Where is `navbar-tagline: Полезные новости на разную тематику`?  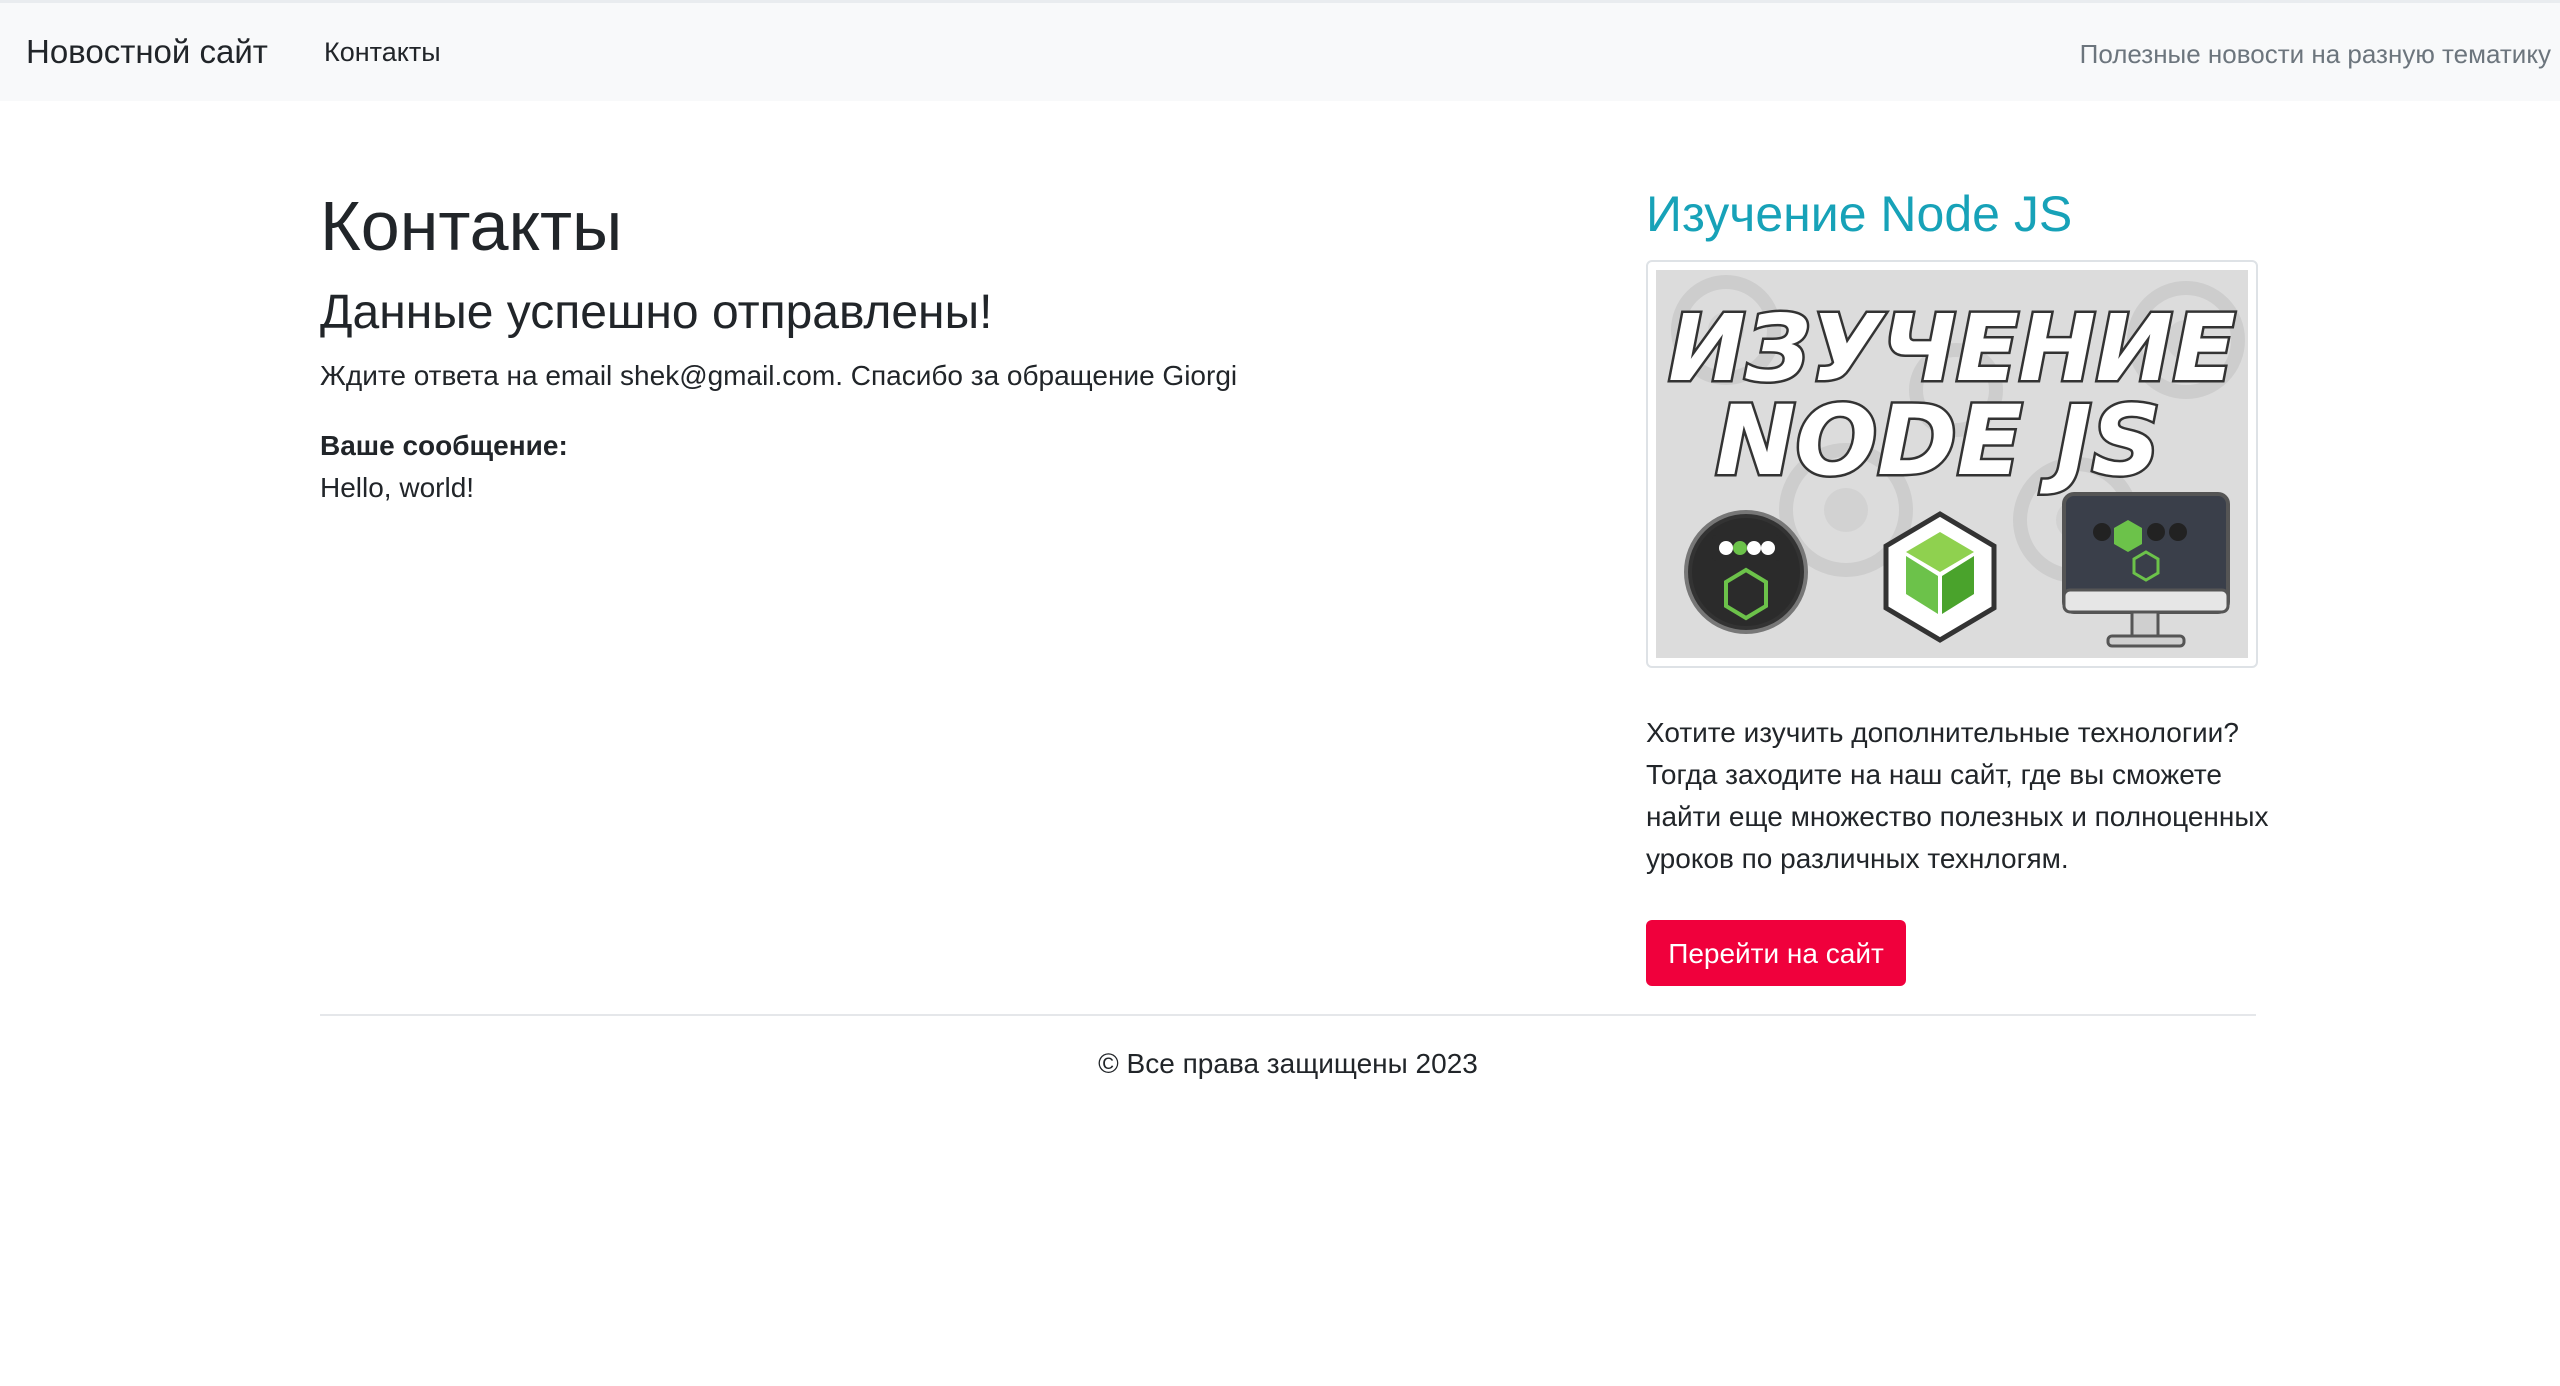 navbar-tagline: Полезные новости на разную тематику is located at coordinates (2315, 54).